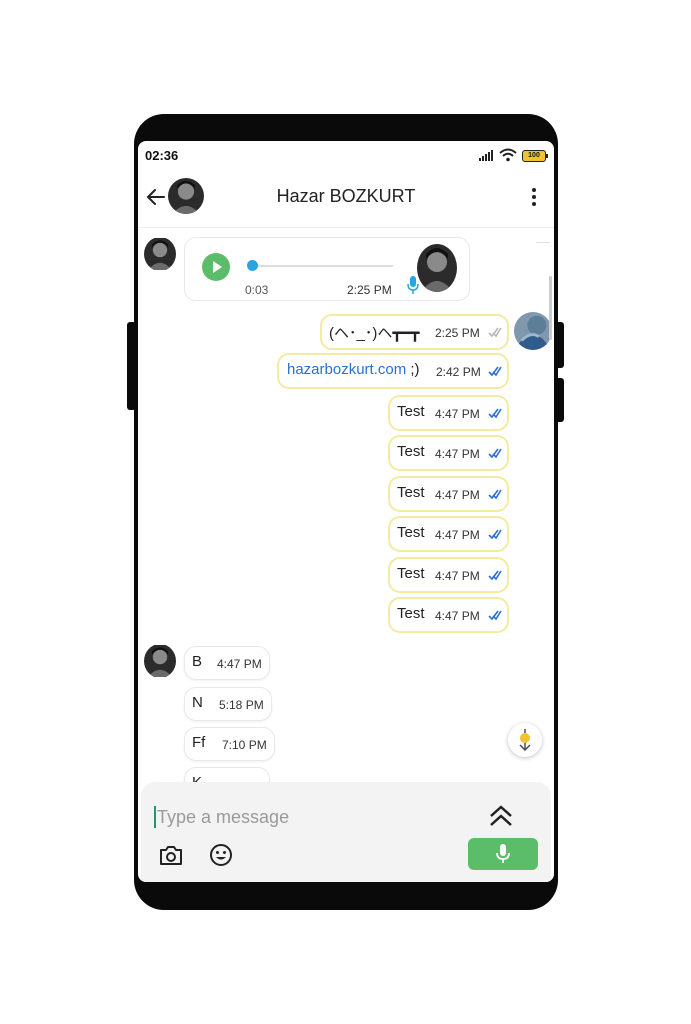 The image size is (691, 1024). I want to click on scrollbar-thumb, so click(550, 308).